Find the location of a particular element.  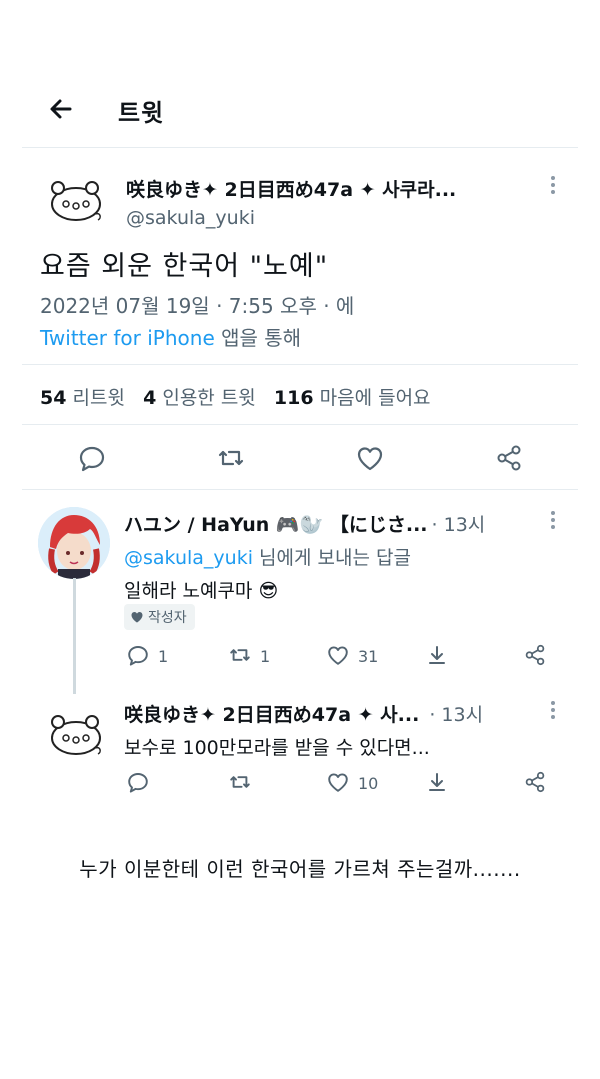

tweet-timestamp: 2022년 07월 19일 · 7:55 오후 · 에 is located at coordinates (197, 306).